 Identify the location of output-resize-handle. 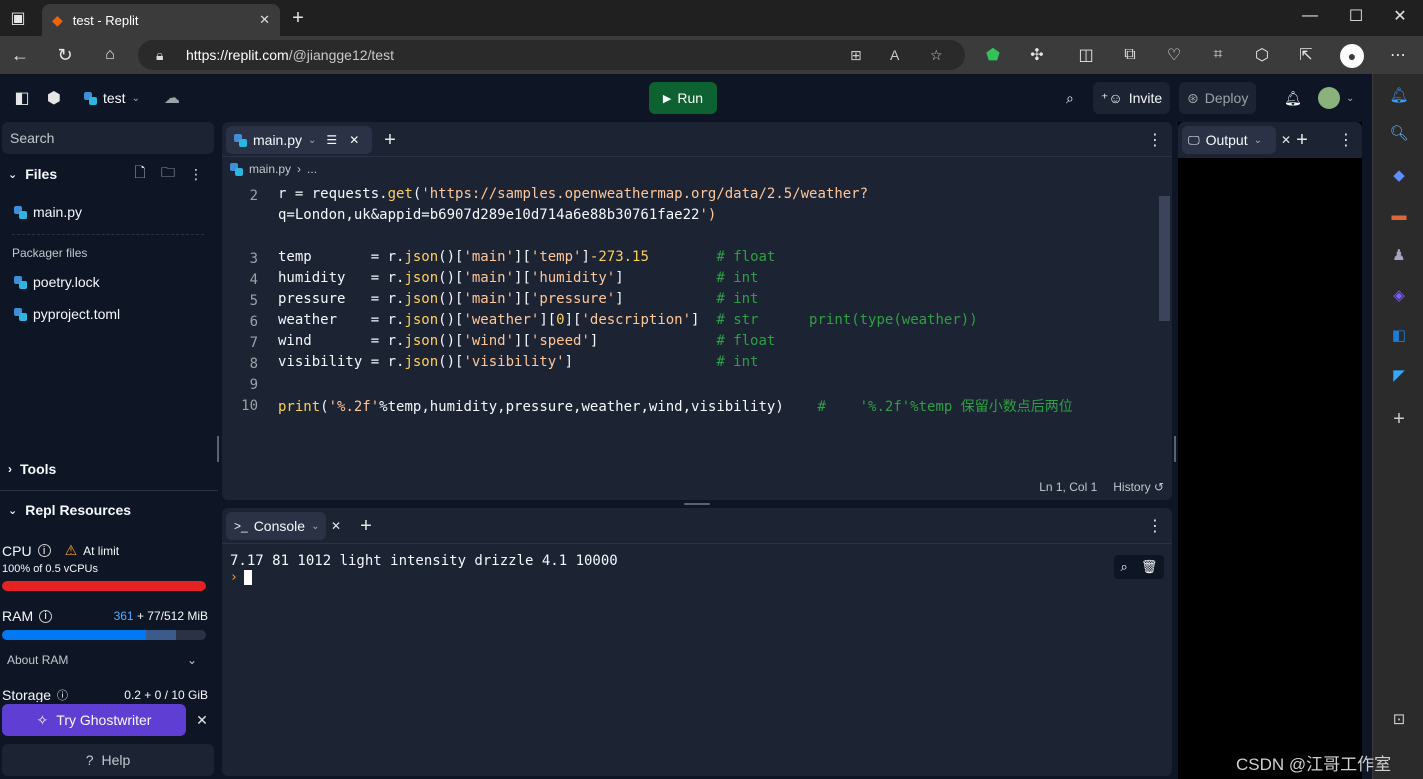
(1175, 449).